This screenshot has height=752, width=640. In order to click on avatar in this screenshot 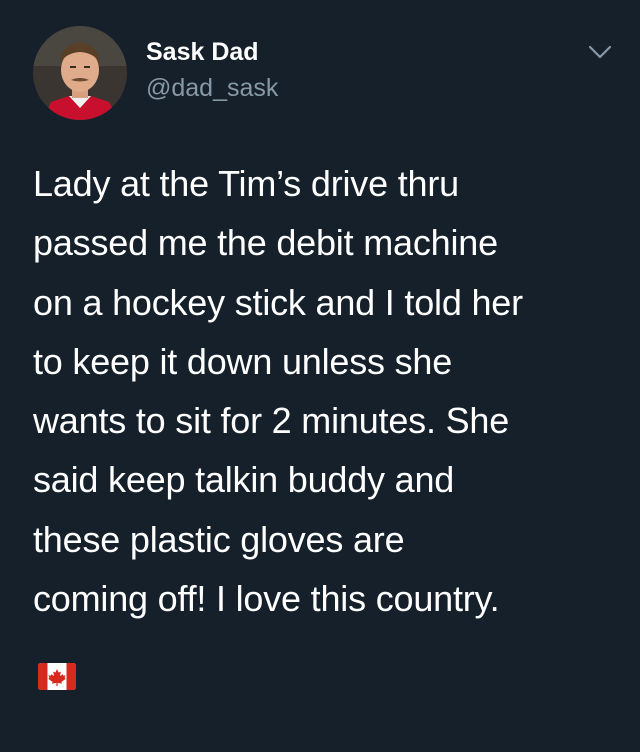, I will do `click(80, 73)`.